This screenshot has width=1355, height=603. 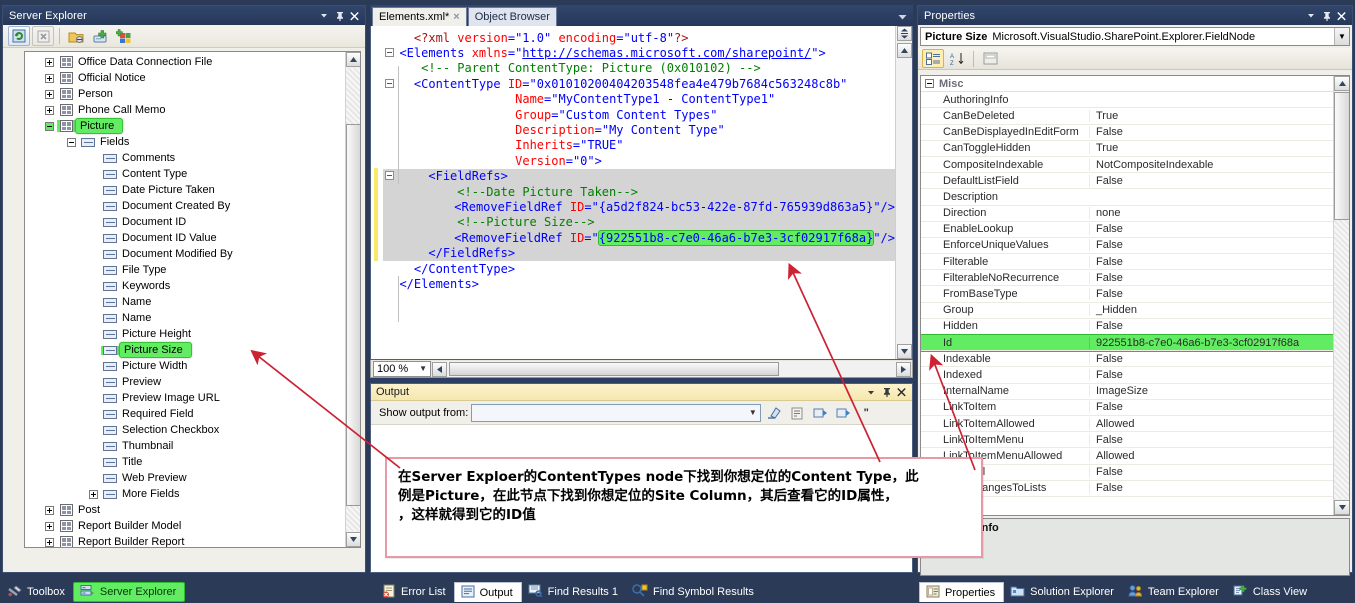 I want to click on pin-icon, so click(x=339, y=15).